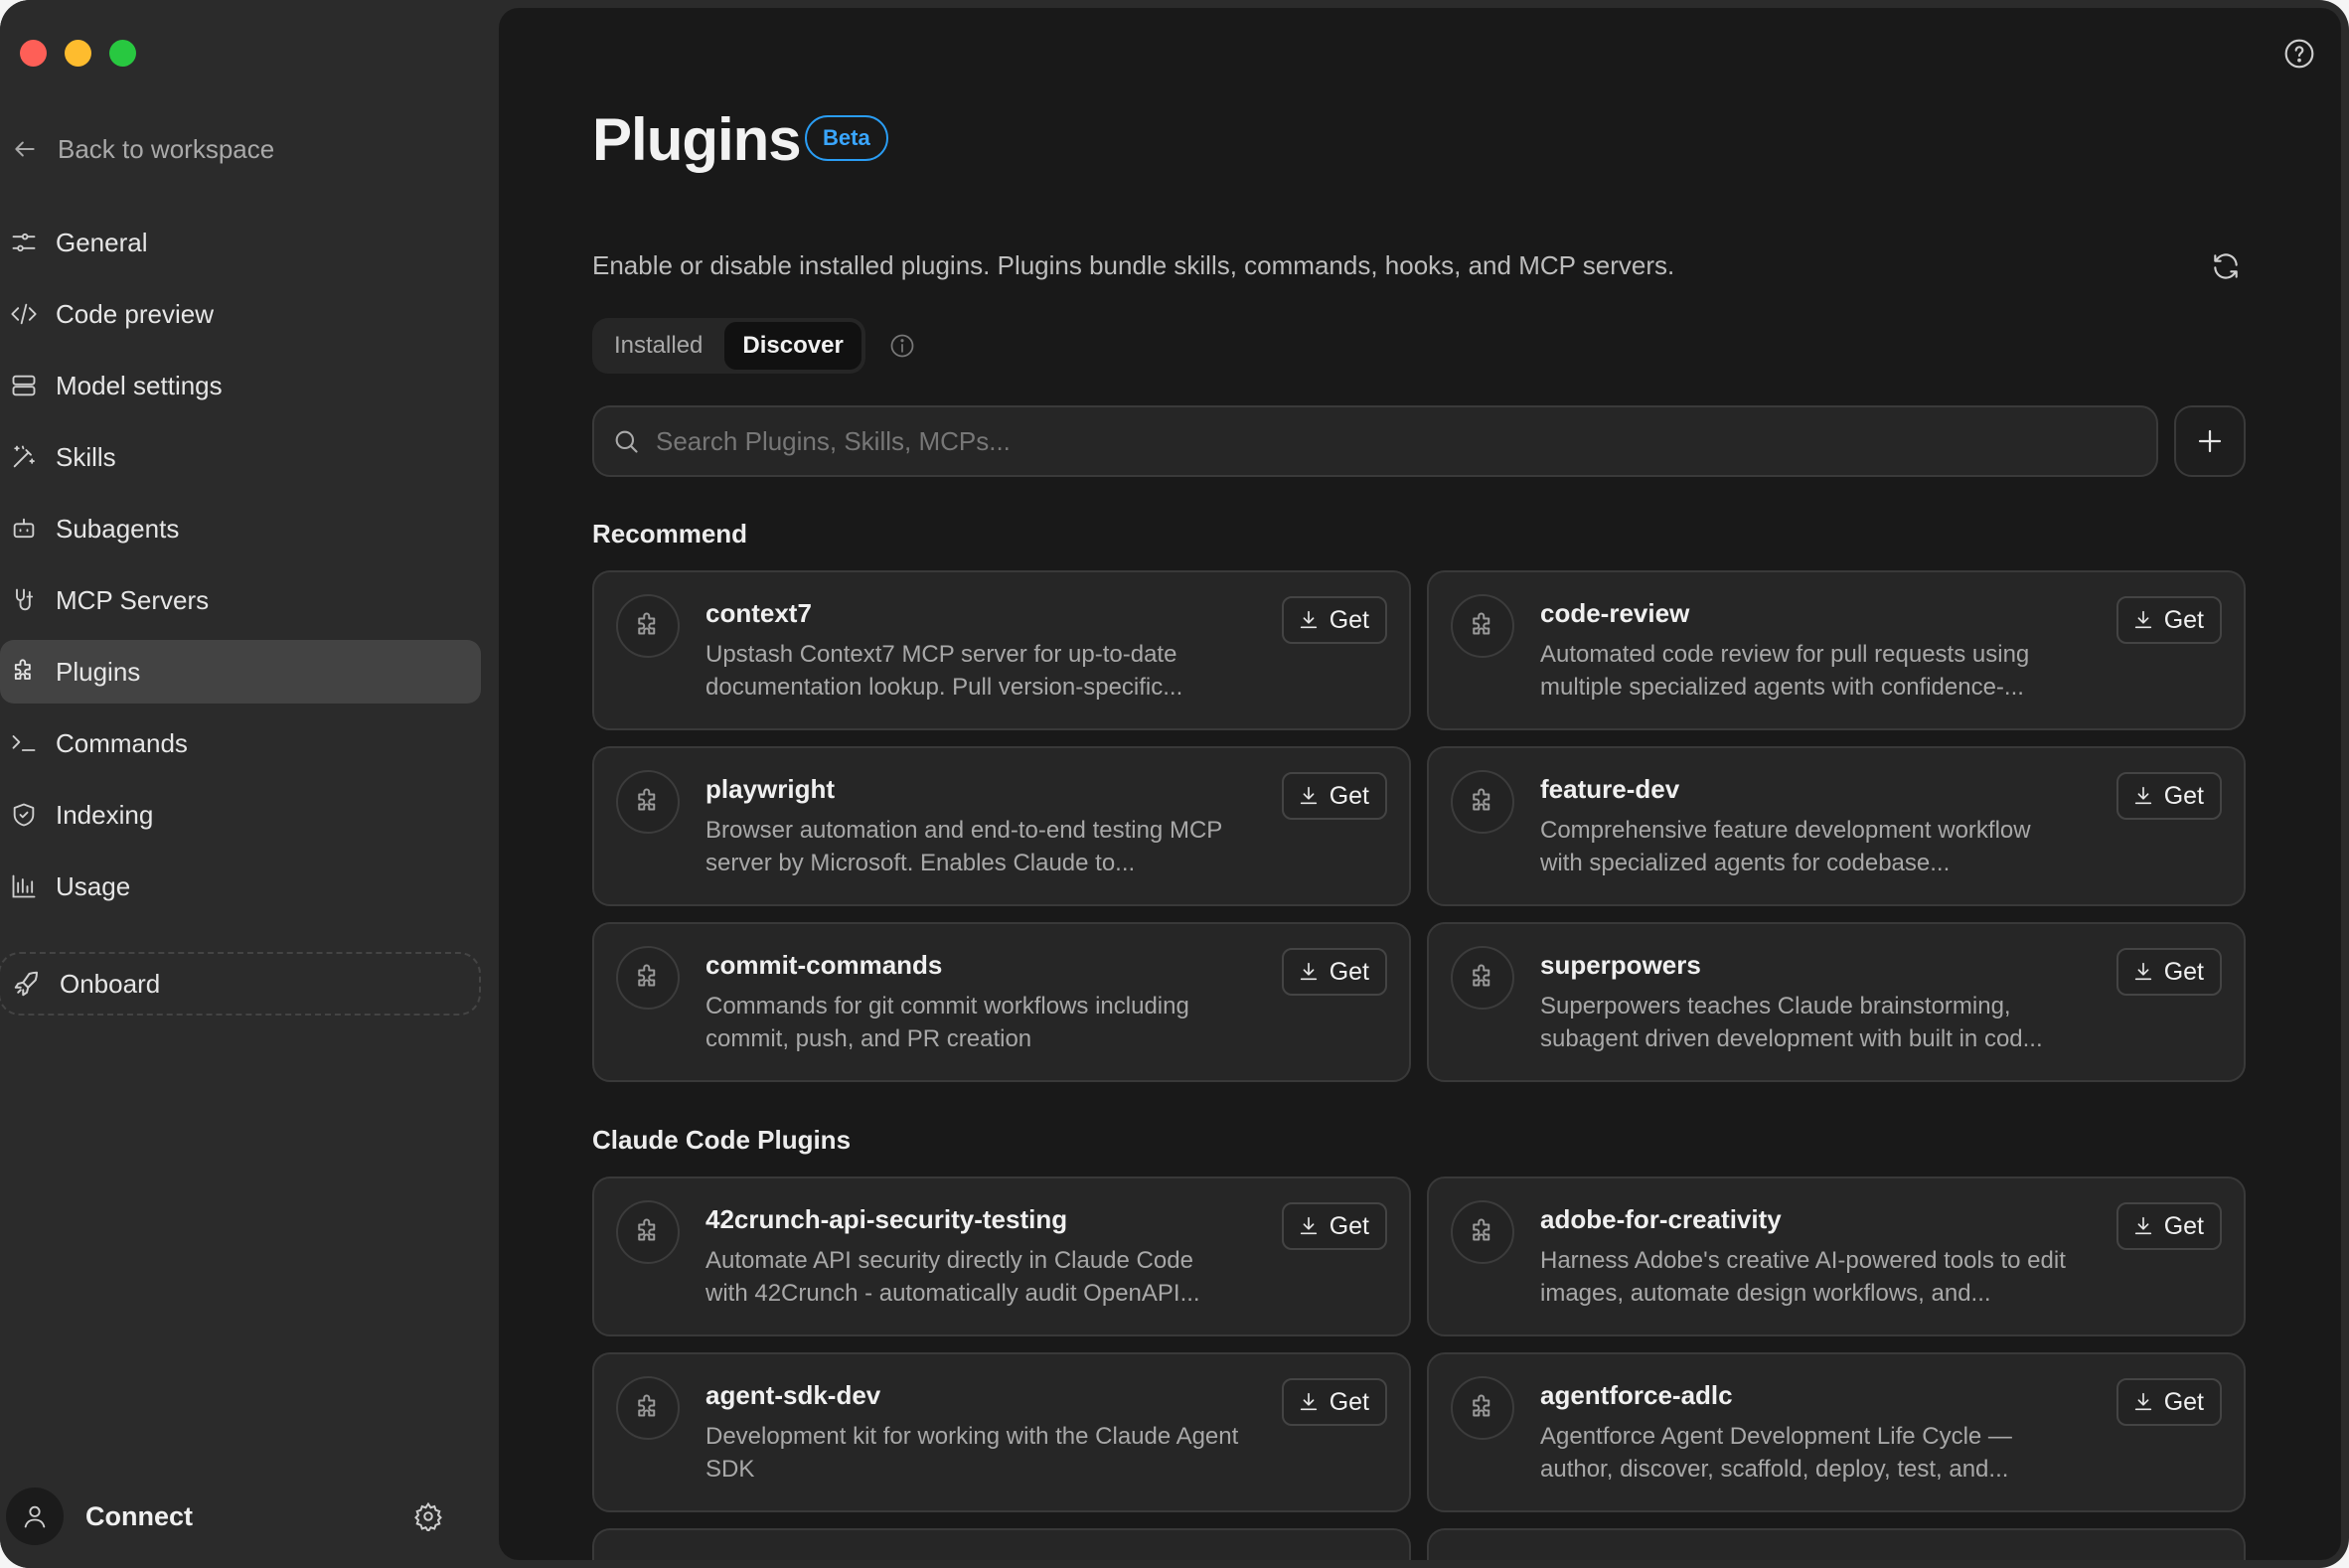 The image size is (2349, 1568). Describe the element at coordinates (139, 1517) in the screenshot. I see `connect-button: Connect` at that location.